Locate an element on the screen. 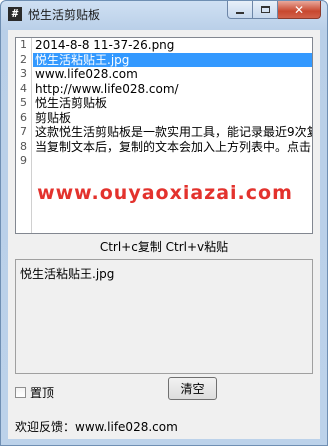 Image resolution: width=328 pixels, height=446 pixels. feedback-text: 欢迎反馈：www.life028.com is located at coordinates (96, 427).